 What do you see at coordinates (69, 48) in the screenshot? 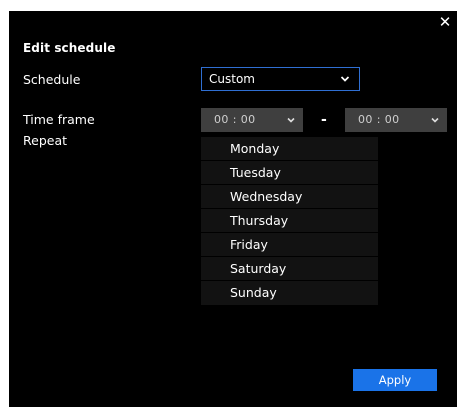
I see `dialog-title: Edit schedule` at bounding box center [69, 48].